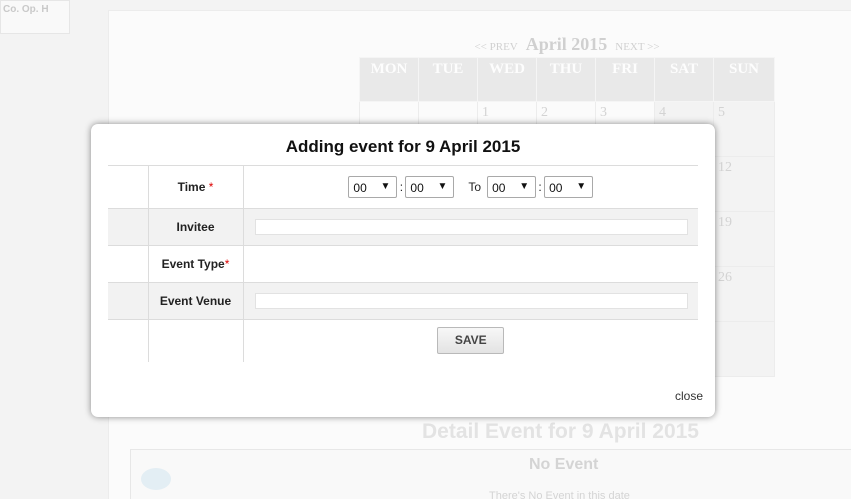 The image size is (851, 499). Describe the element at coordinates (495, 47) in the screenshot. I see `prev-month-link: << PREV` at that location.